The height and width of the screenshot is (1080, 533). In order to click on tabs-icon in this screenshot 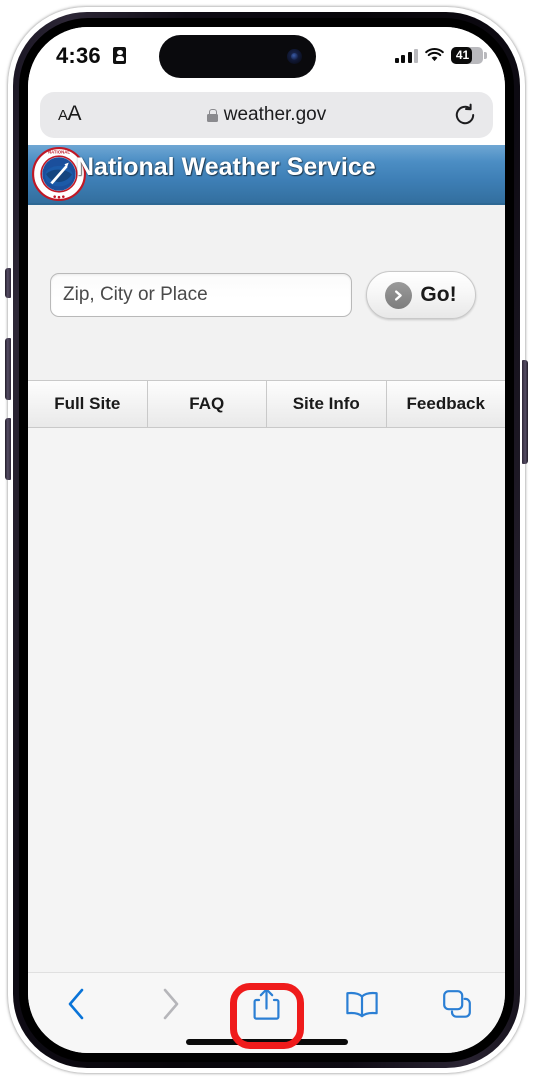, I will do `click(457, 1004)`.